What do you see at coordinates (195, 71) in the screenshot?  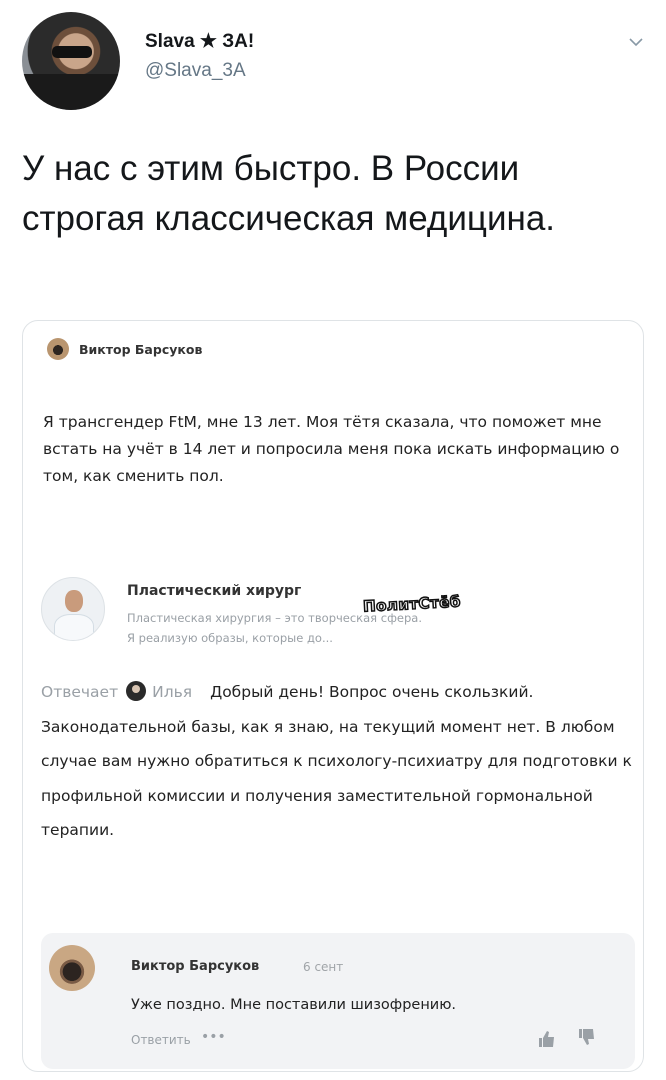 I see `user-handle: @Slava_3A` at bounding box center [195, 71].